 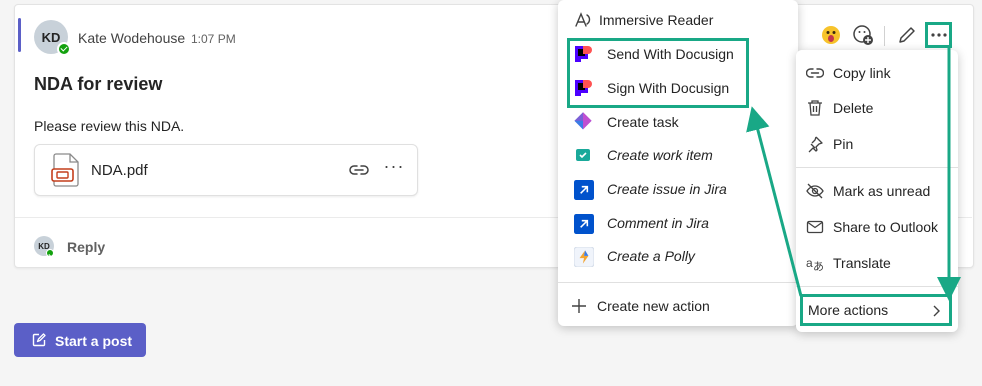 What do you see at coordinates (213, 39) in the screenshot?
I see `message-timestamp: 1:07 PM` at bounding box center [213, 39].